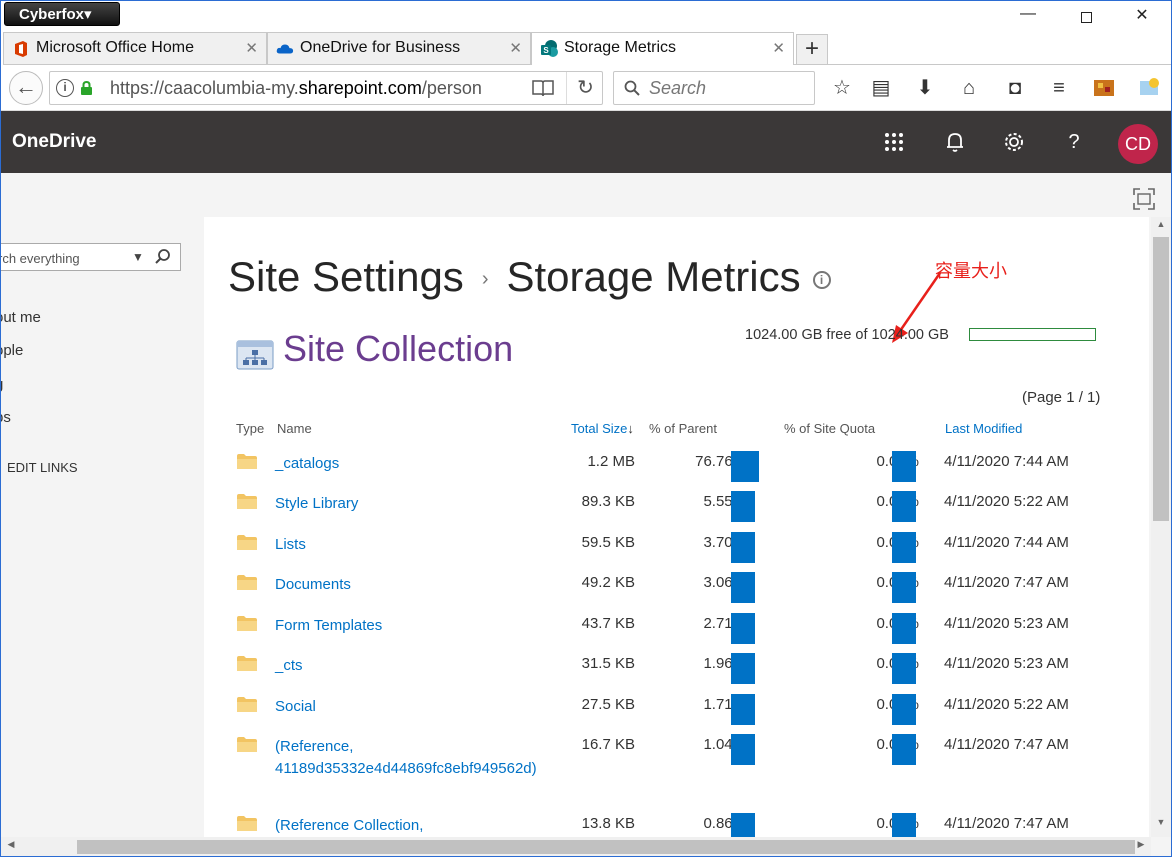 This screenshot has height=857, width=1172. I want to click on minimize-button: —, so click(1028, 17).